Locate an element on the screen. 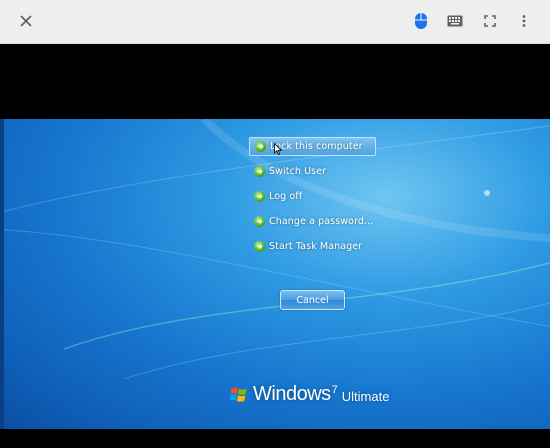 The height and width of the screenshot is (448, 550). windows-logo-icon is located at coordinates (238, 394).